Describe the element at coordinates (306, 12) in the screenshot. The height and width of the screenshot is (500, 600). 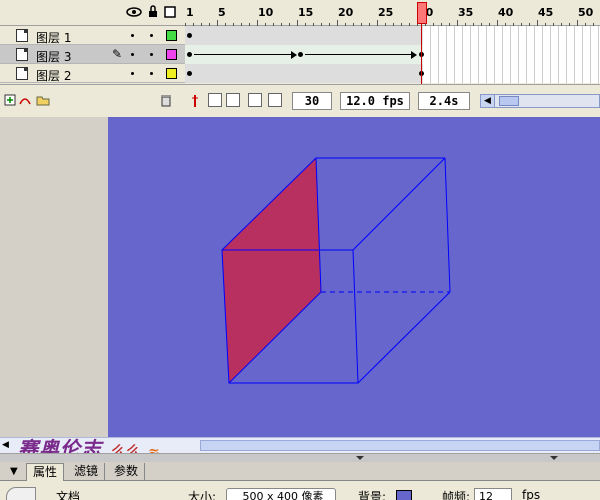
I see `ruler-frame-number: 15` at that location.